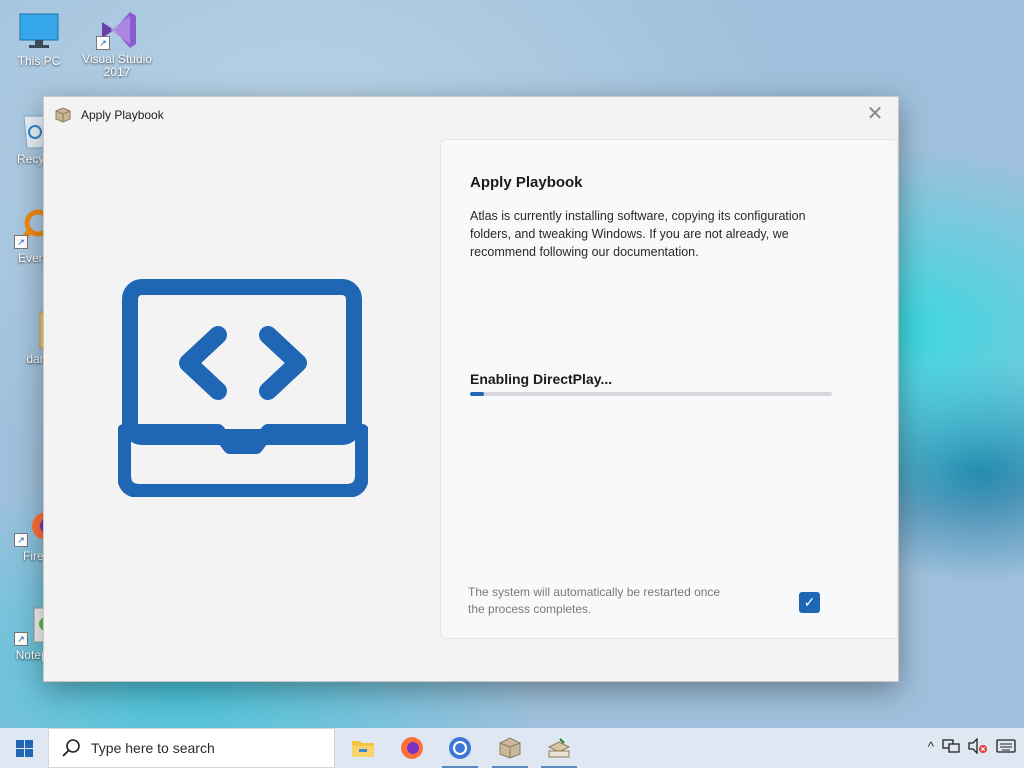 The height and width of the screenshot is (768, 1024). I want to click on restart-checkbox: ✓, so click(809, 602).